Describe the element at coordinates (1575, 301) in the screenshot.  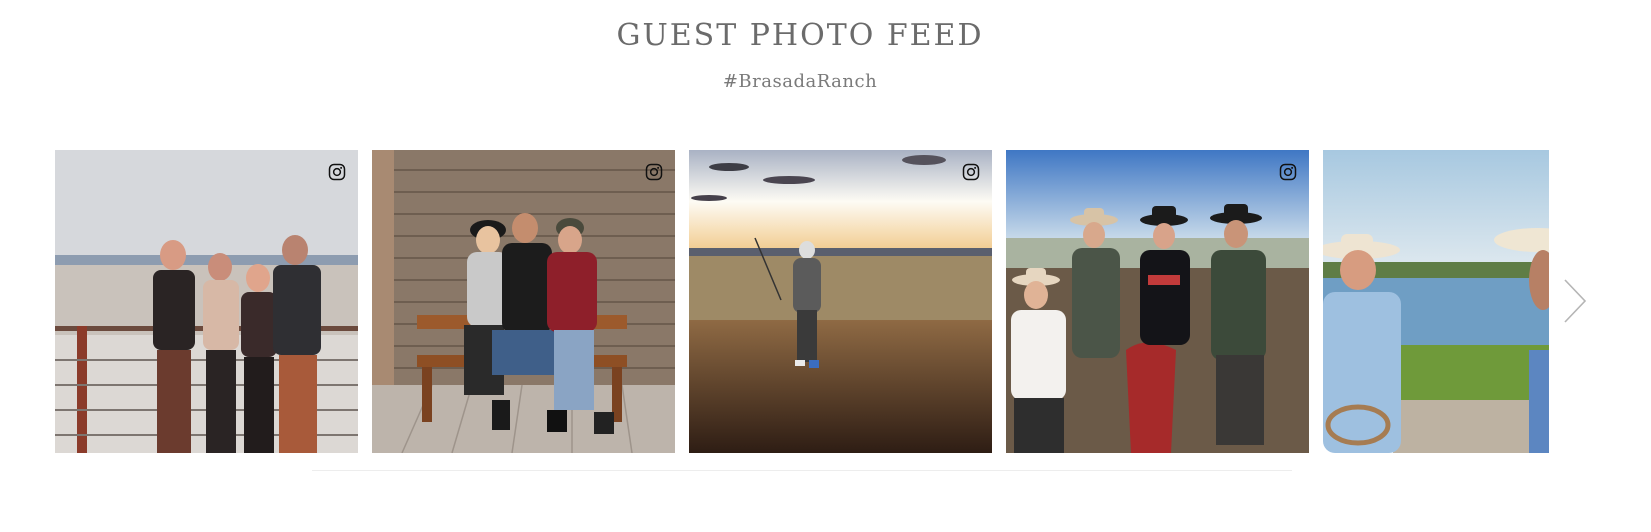
I see `chevron-right-icon` at that location.